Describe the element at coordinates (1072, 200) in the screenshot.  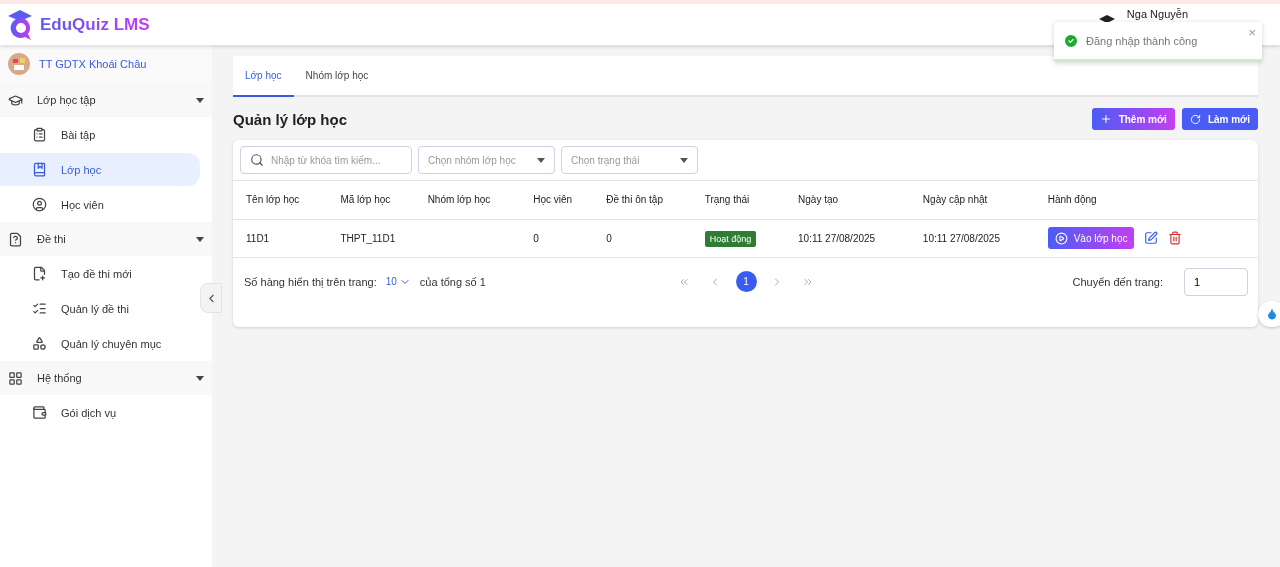
I see `column-header: Hành động` at that location.